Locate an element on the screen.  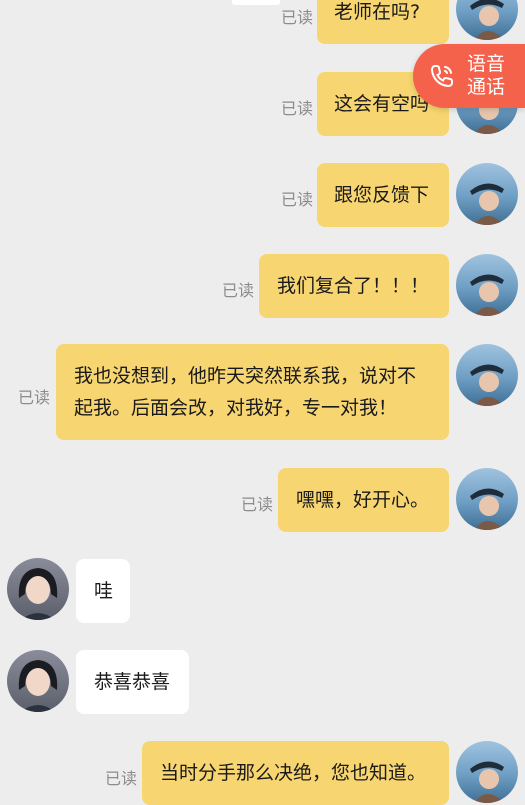
contact-message-bubble: 哇 is located at coordinates (103, 591).